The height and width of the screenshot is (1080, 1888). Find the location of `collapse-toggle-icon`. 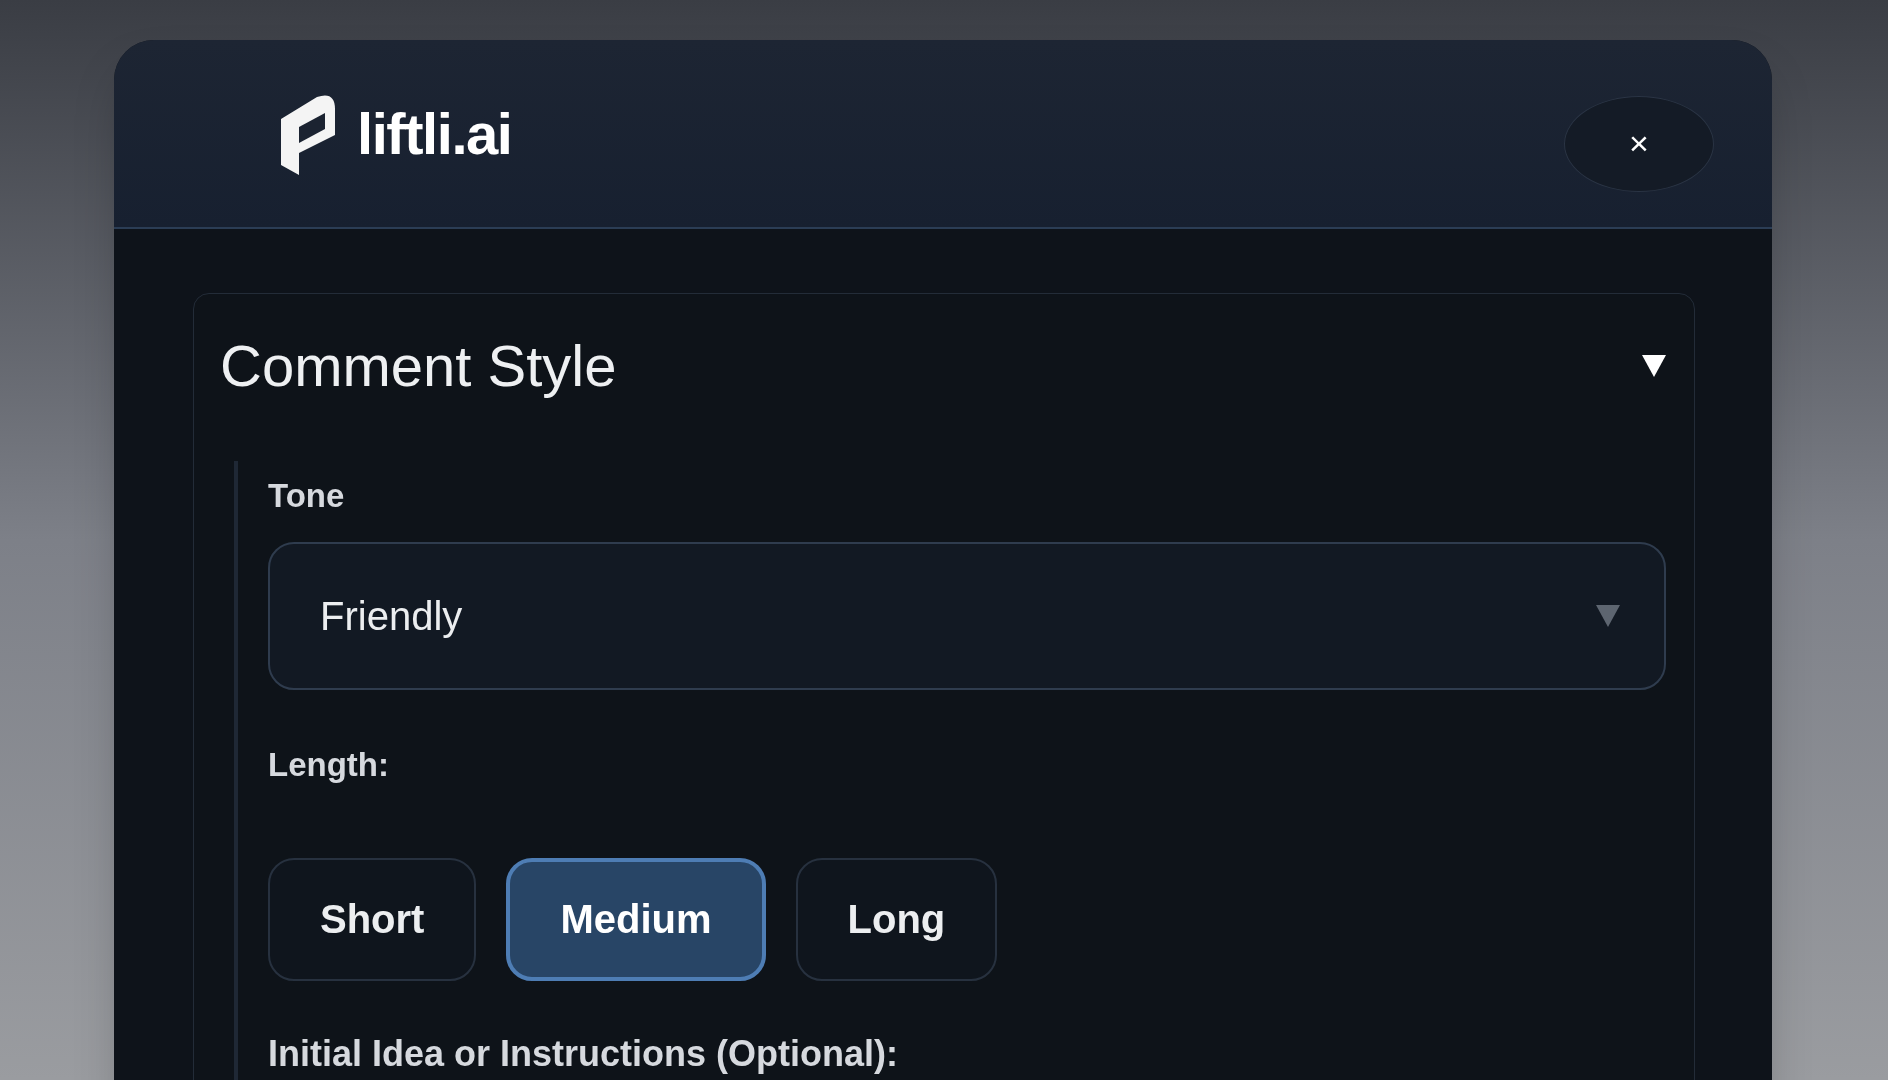

collapse-toggle-icon is located at coordinates (1654, 366).